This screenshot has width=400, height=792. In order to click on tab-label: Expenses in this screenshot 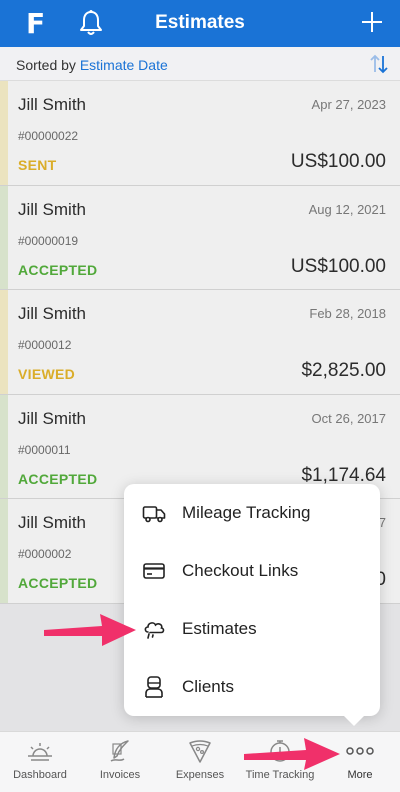, I will do `click(200, 775)`.